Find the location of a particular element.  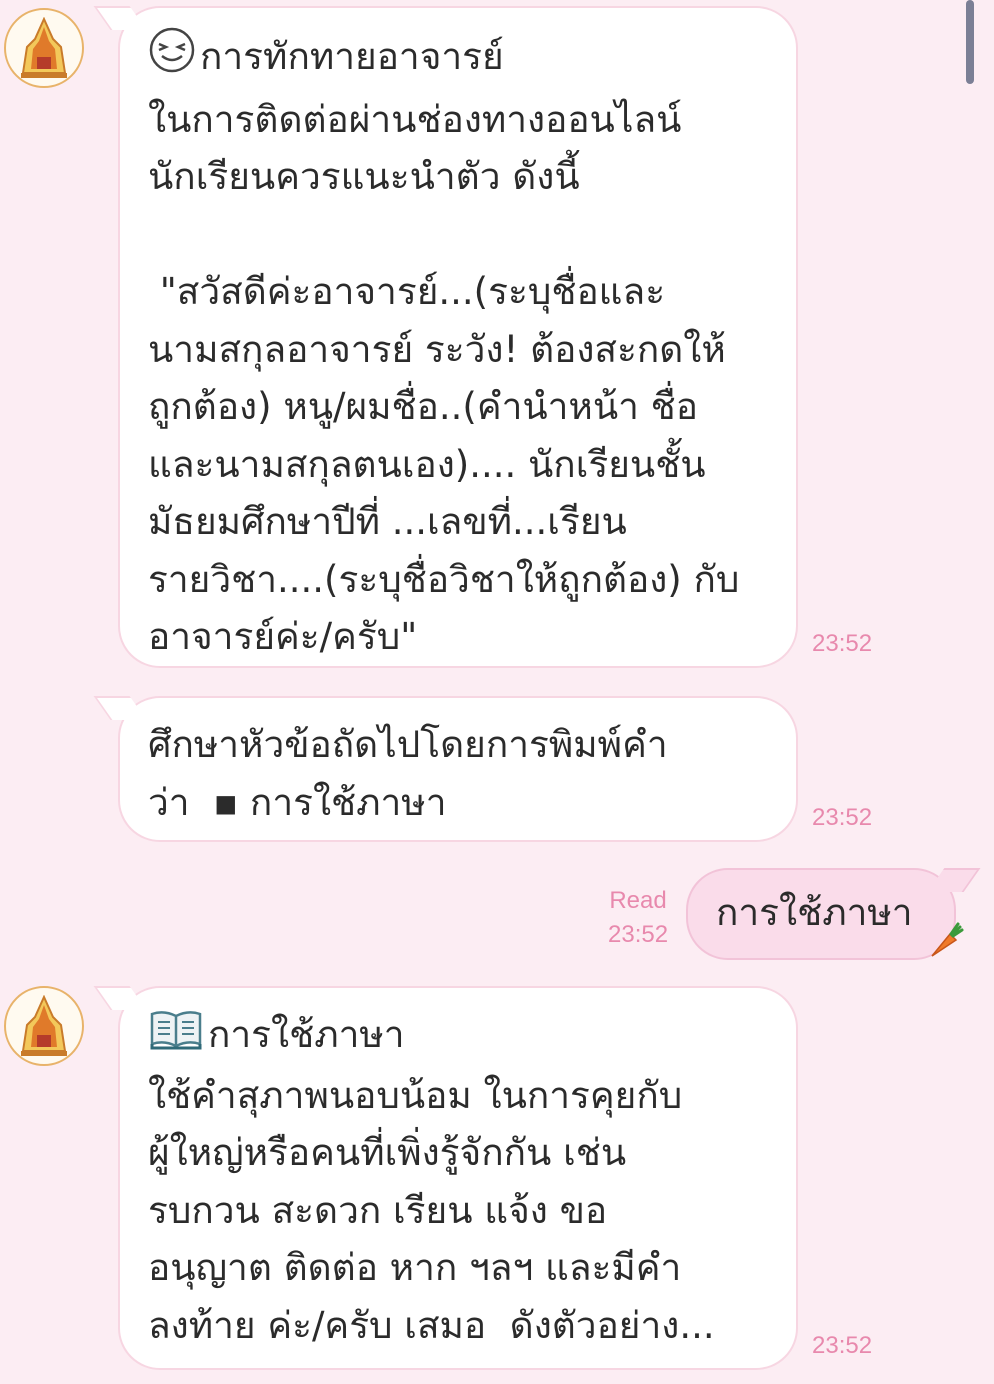

message-bubble-outgoing: การใช้ภาษา is located at coordinates (821, 914).